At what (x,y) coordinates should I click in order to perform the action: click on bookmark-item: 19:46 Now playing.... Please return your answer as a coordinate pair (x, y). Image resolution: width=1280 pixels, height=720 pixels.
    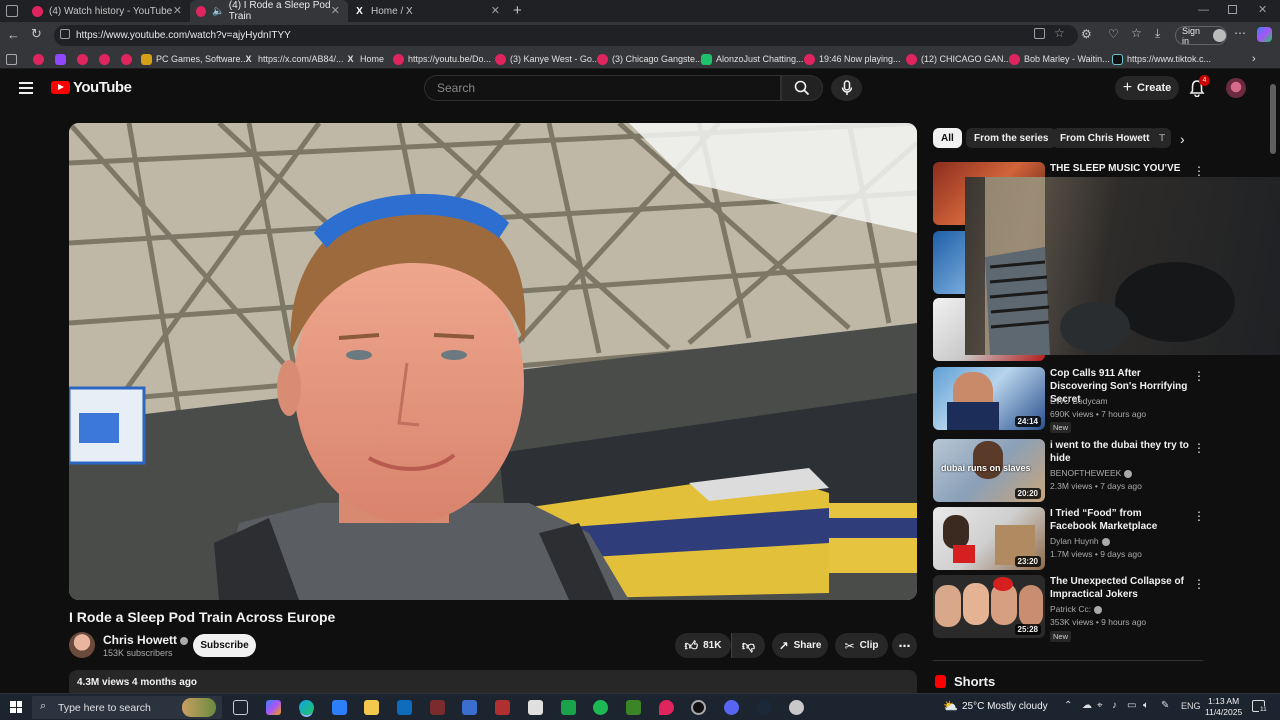
    Looking at the image, I should click on (852, 59).